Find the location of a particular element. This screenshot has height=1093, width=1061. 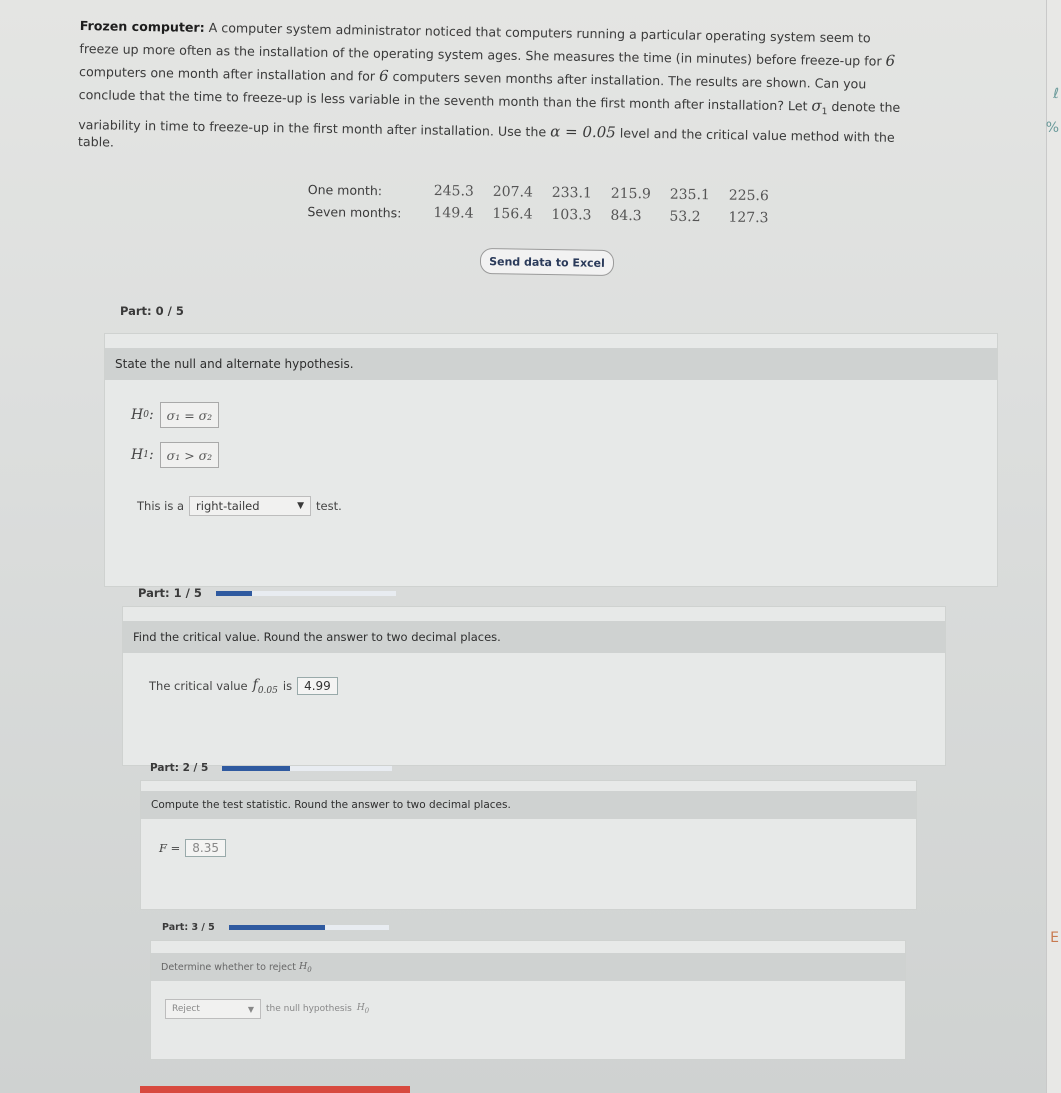

test-statistic-row: F = 8.35 is located at coordinates (192, 848).